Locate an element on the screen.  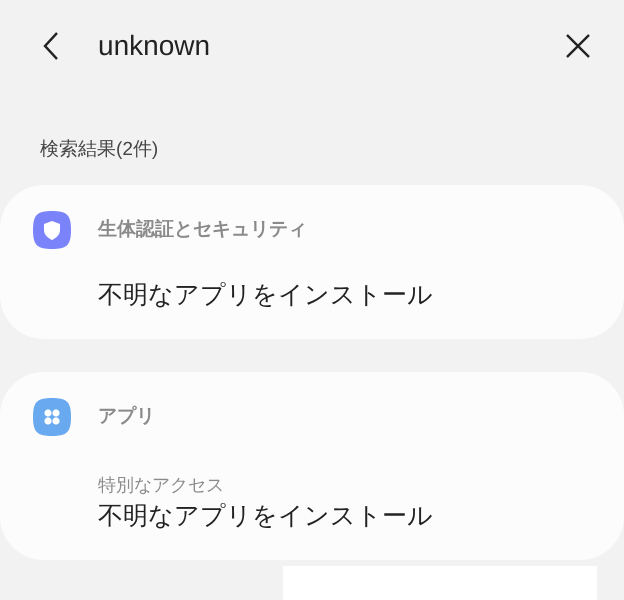
category-label: 生体認証とセキュリティ is located at coordinates (202, 230).